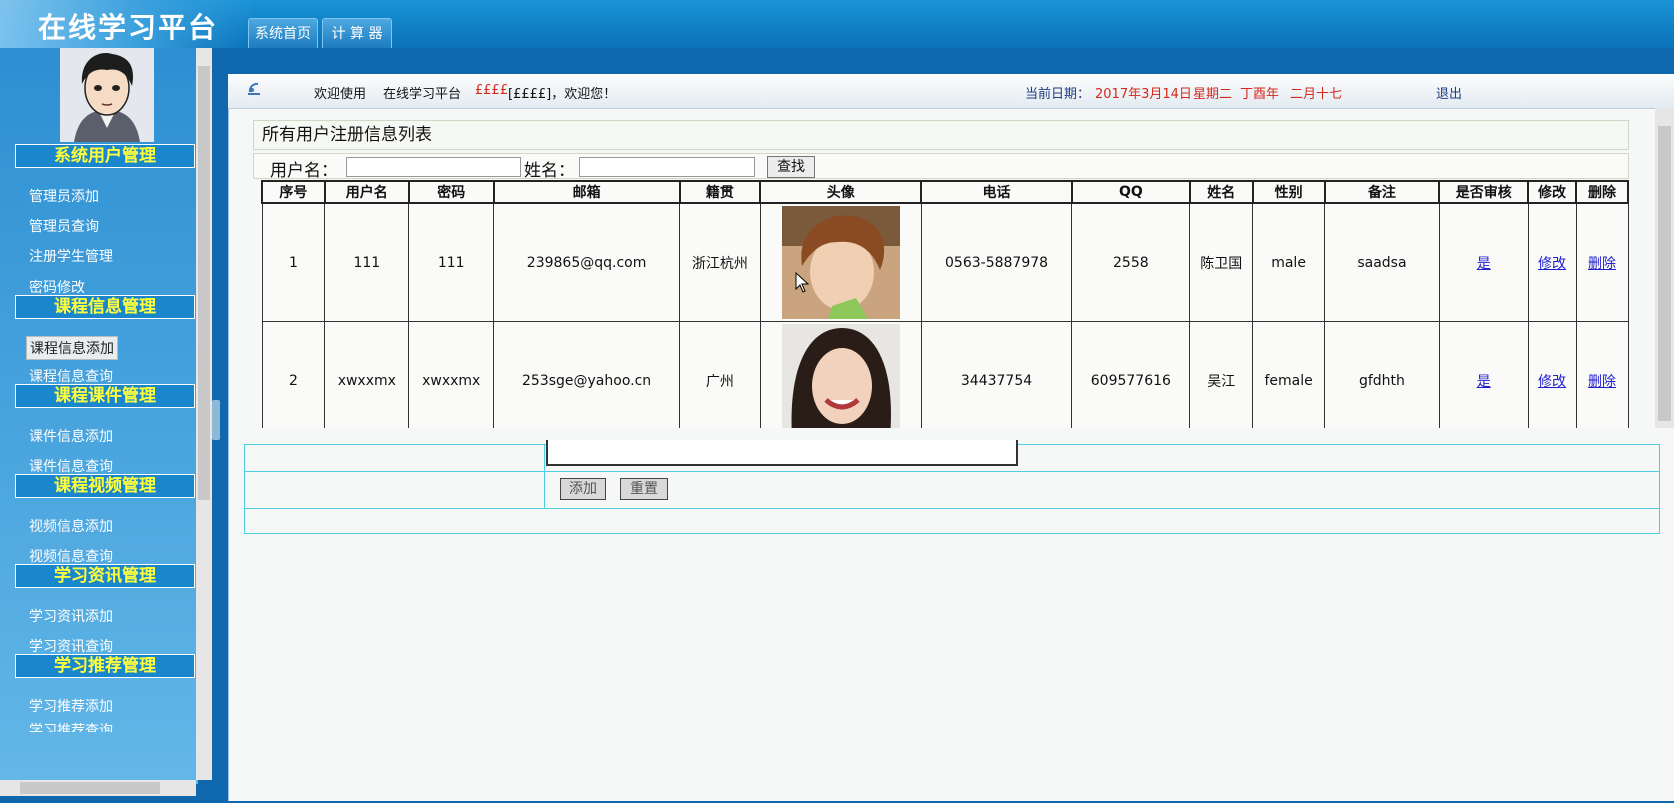  What do you see at coordinates (71, 526) in the screenshot?
I see `sidebar-item-video-add: 视频信息添加` at bounding box center [71, 526].